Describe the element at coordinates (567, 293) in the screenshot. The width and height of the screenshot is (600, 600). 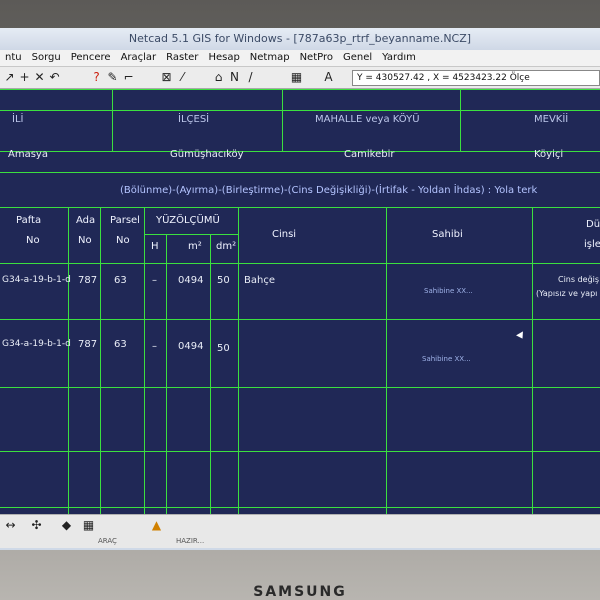
I see `row1-note2: (Yapısız ve yapı` at that location.